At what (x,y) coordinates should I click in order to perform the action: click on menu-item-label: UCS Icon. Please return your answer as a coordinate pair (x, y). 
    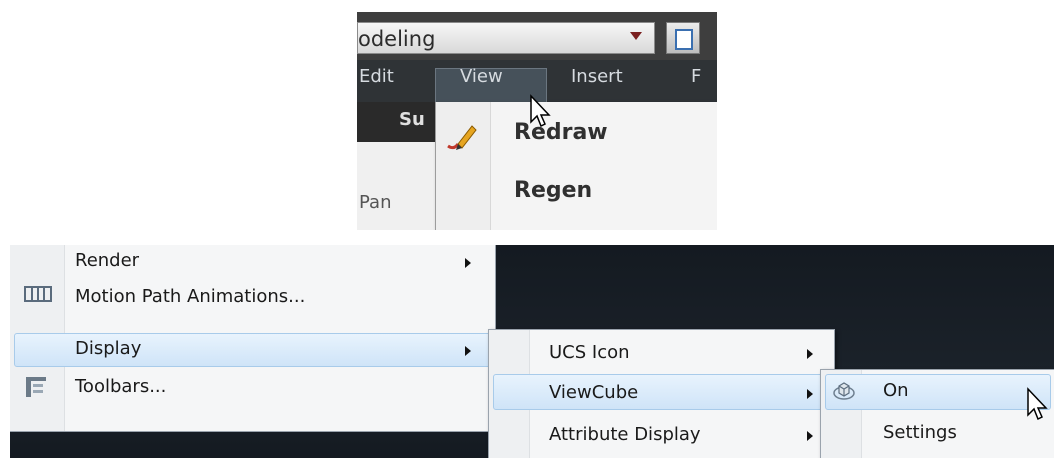
    Looking at the image, I should click on (589, 352).